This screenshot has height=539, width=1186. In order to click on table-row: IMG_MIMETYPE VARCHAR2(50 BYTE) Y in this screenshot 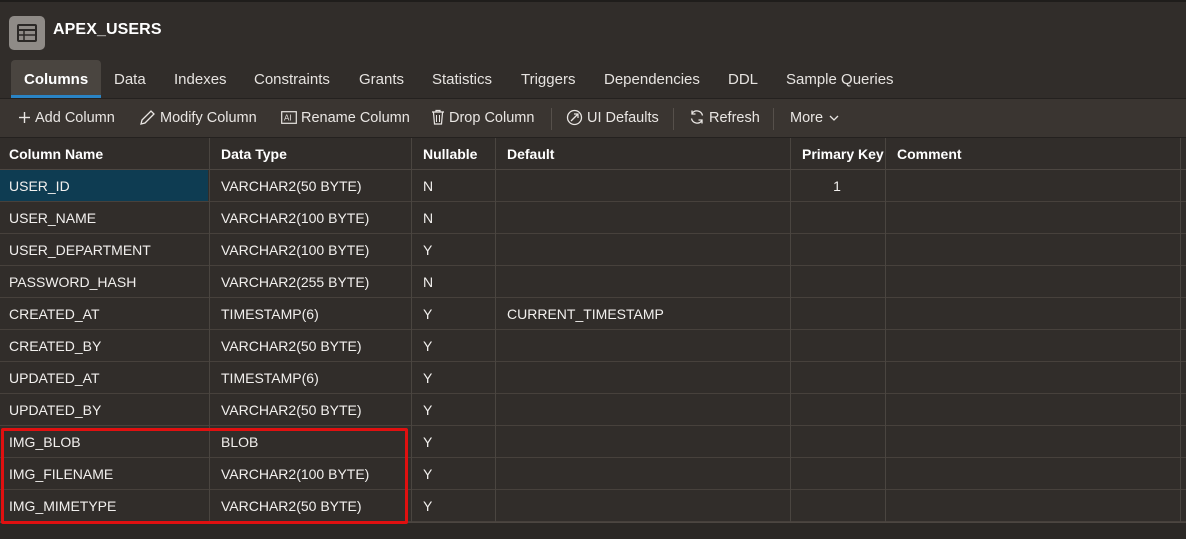, I will do `click(593, 506)`.